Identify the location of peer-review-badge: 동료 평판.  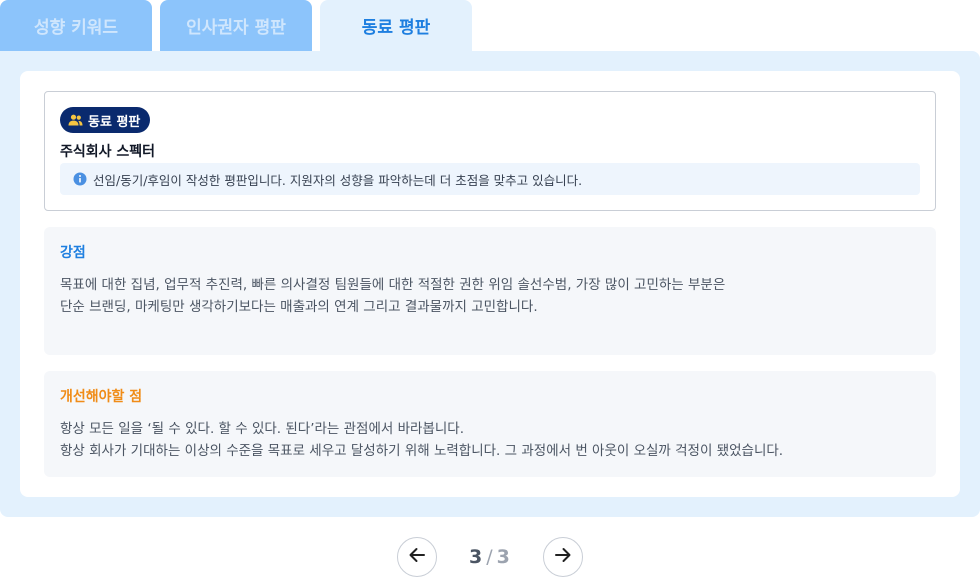
(105, 120).